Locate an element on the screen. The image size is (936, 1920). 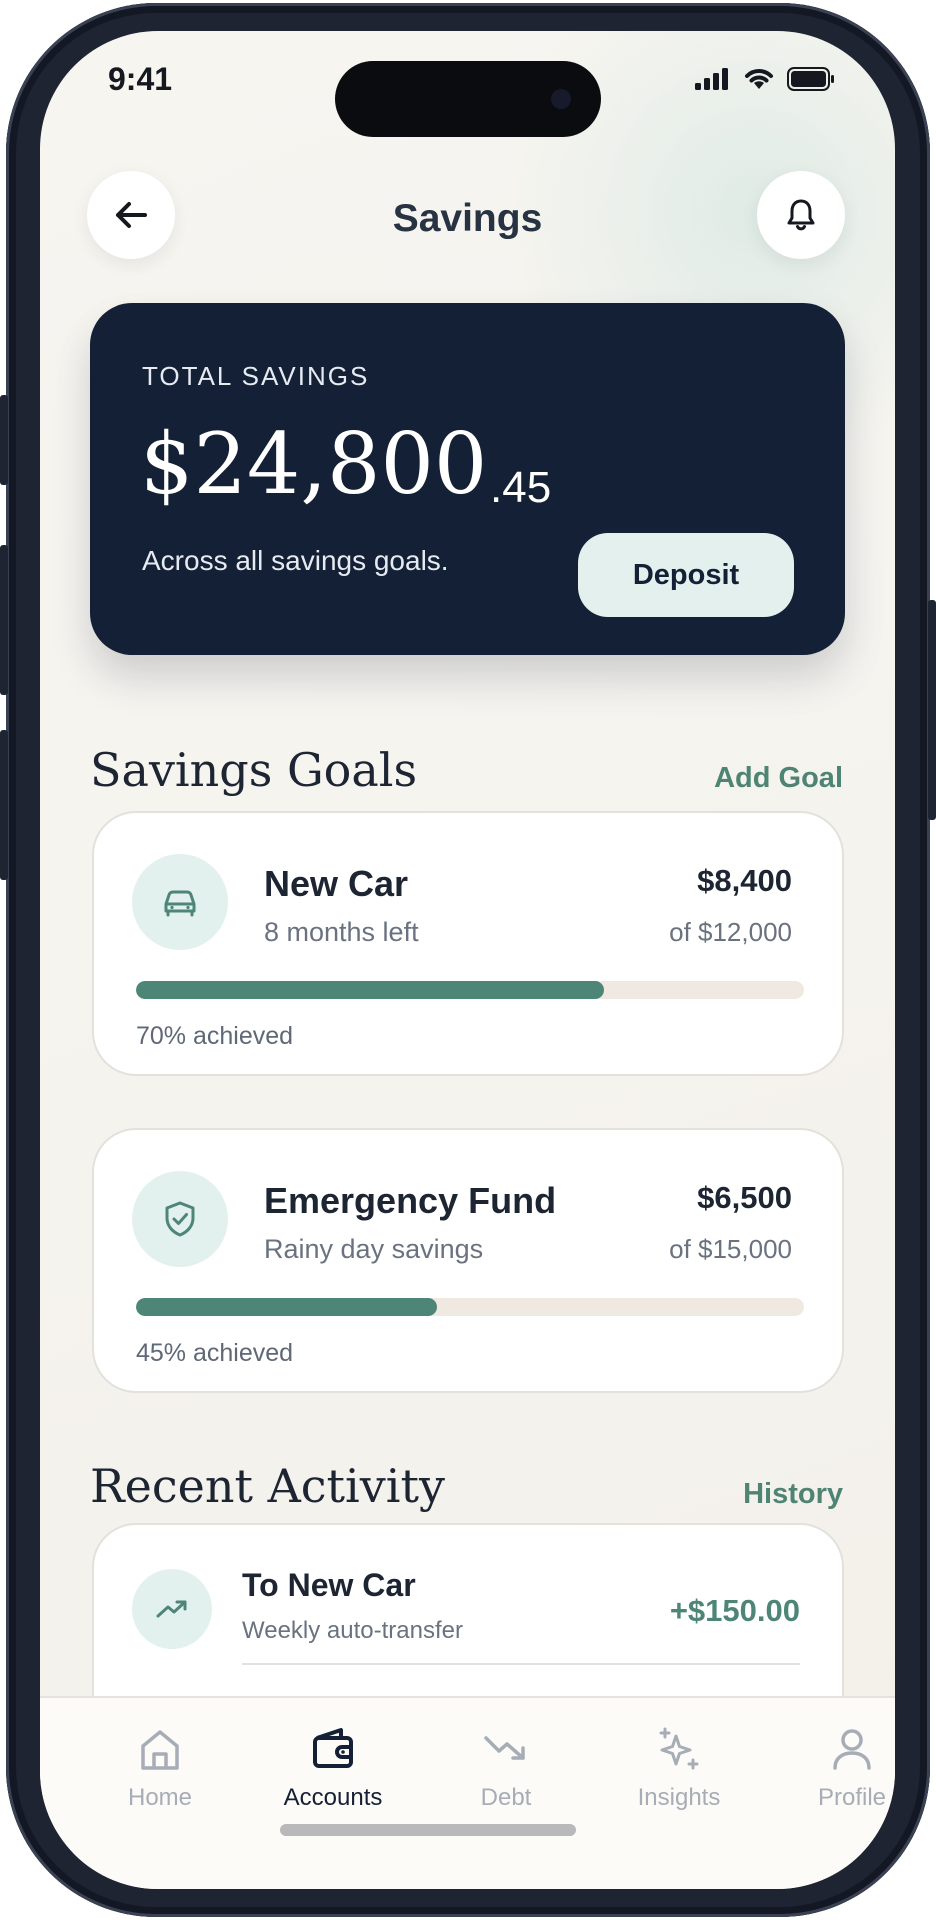
tab-label: Debt is located at coordinates (506, 1797).